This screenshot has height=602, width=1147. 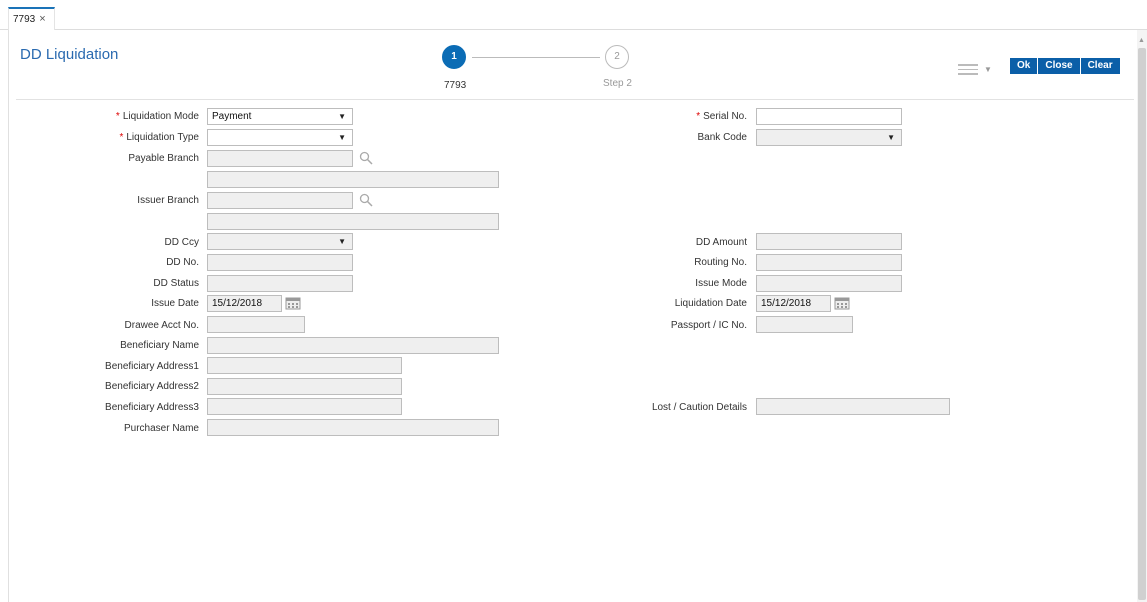 What do you see at coordinates (168, 200) in the screenshot?
I see `issuer-branch-label: Issuer Branch` at bounding box center [168, 200].